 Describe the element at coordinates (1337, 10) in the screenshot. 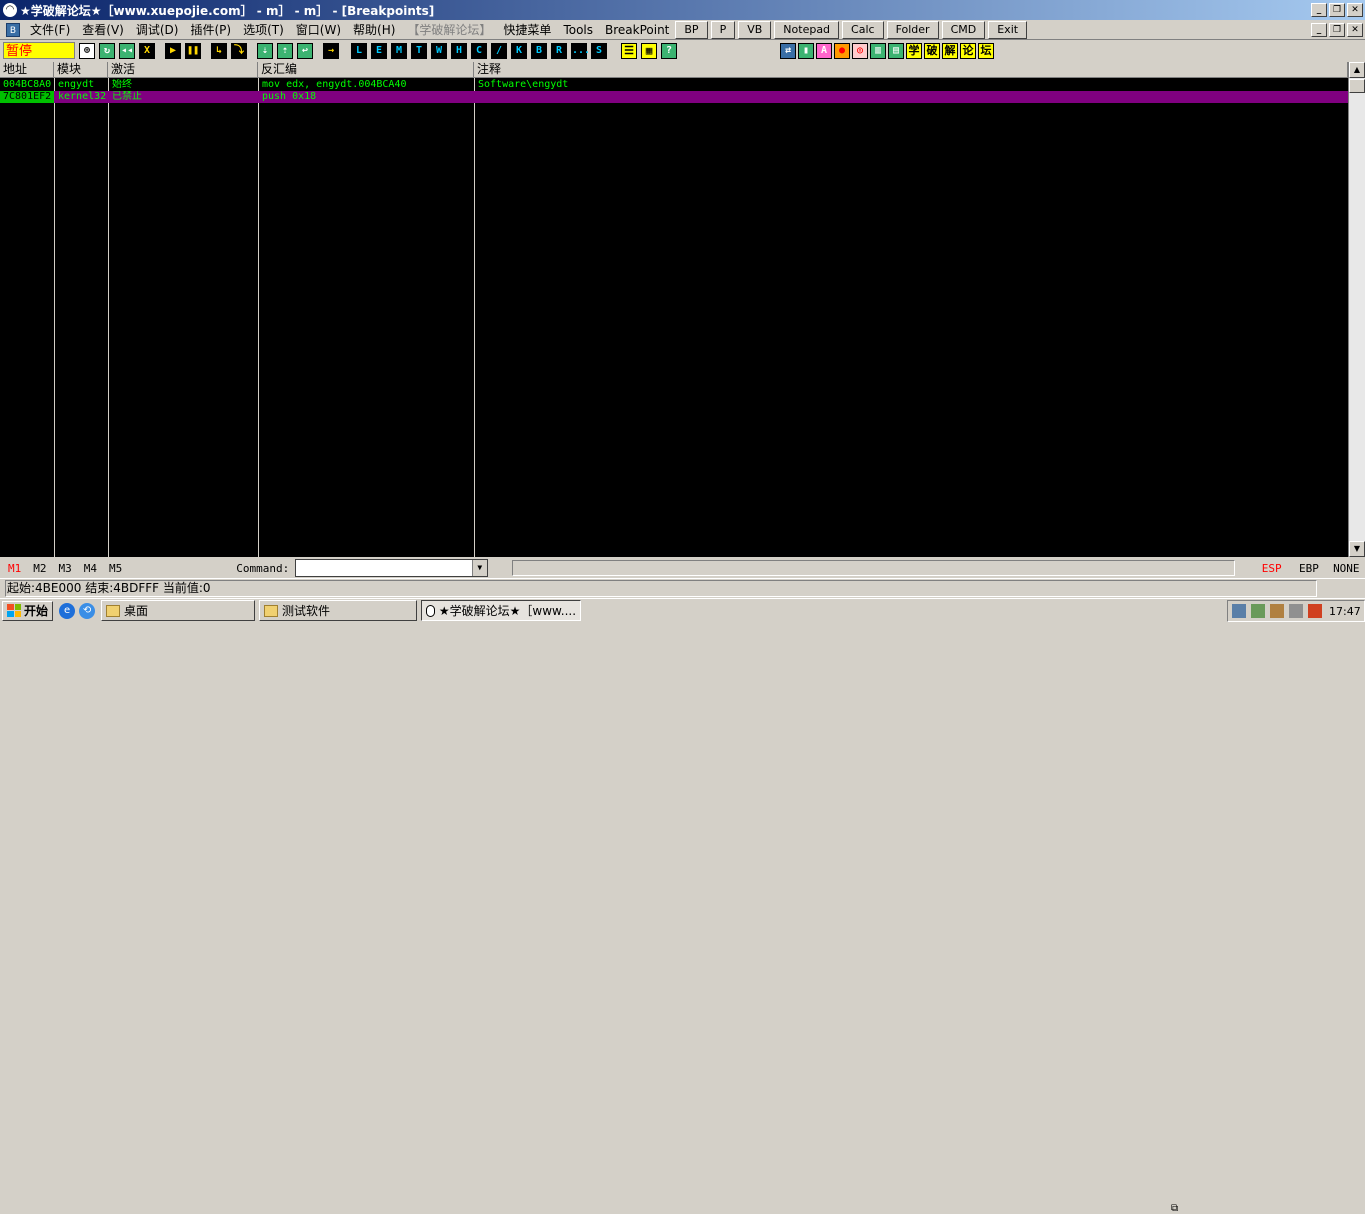

I see `restore-button: ❐` at that location.